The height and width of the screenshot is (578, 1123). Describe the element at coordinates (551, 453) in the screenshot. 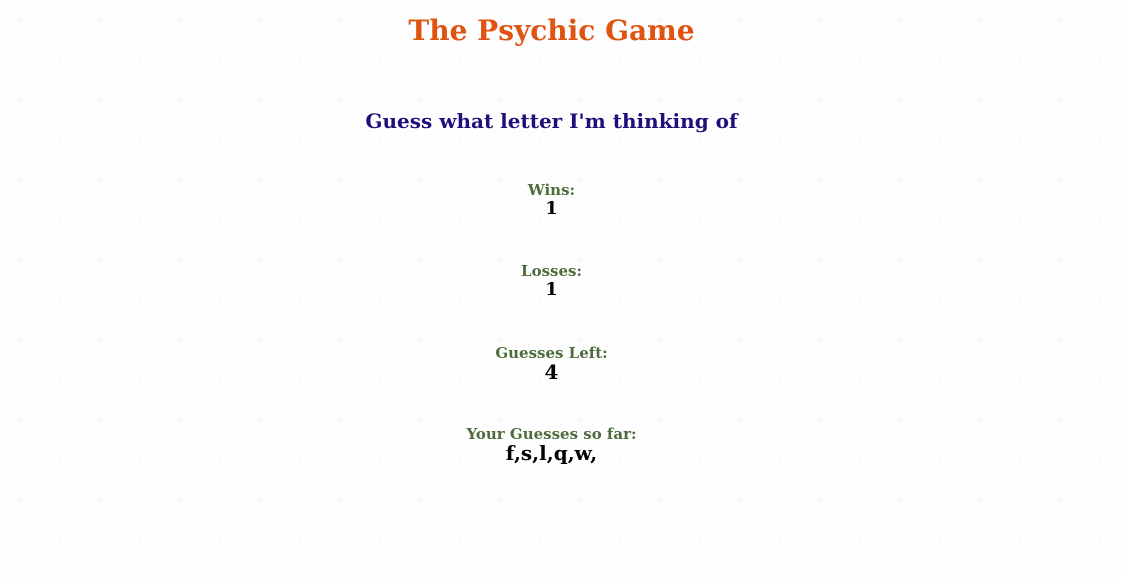

I see `guesses-so-far-value: f,s,l,q,w,` at that location.